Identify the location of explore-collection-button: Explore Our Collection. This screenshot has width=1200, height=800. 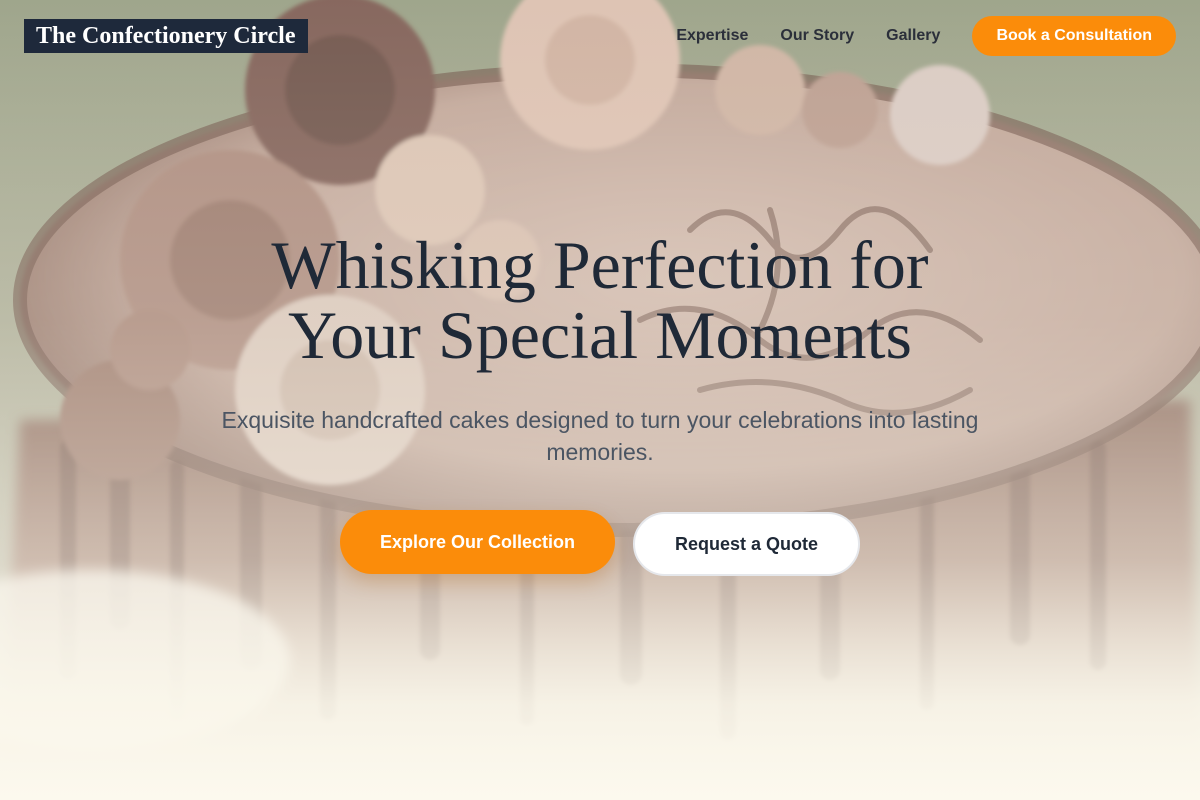
(477, 542).